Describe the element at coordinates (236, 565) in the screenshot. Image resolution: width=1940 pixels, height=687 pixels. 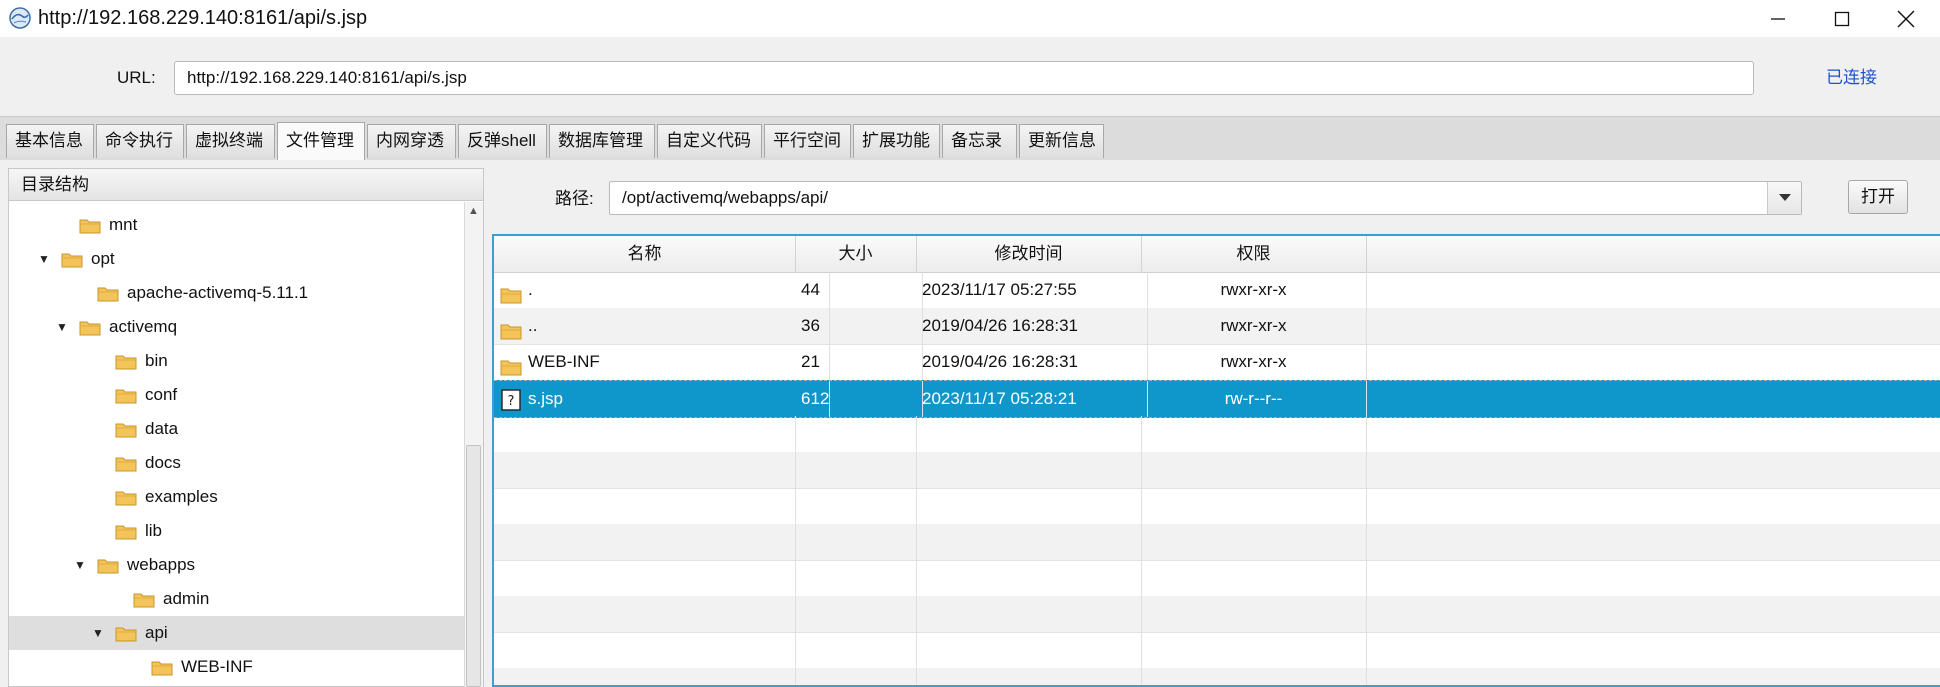
I see `tree-item: ▼ webapps` at that location.